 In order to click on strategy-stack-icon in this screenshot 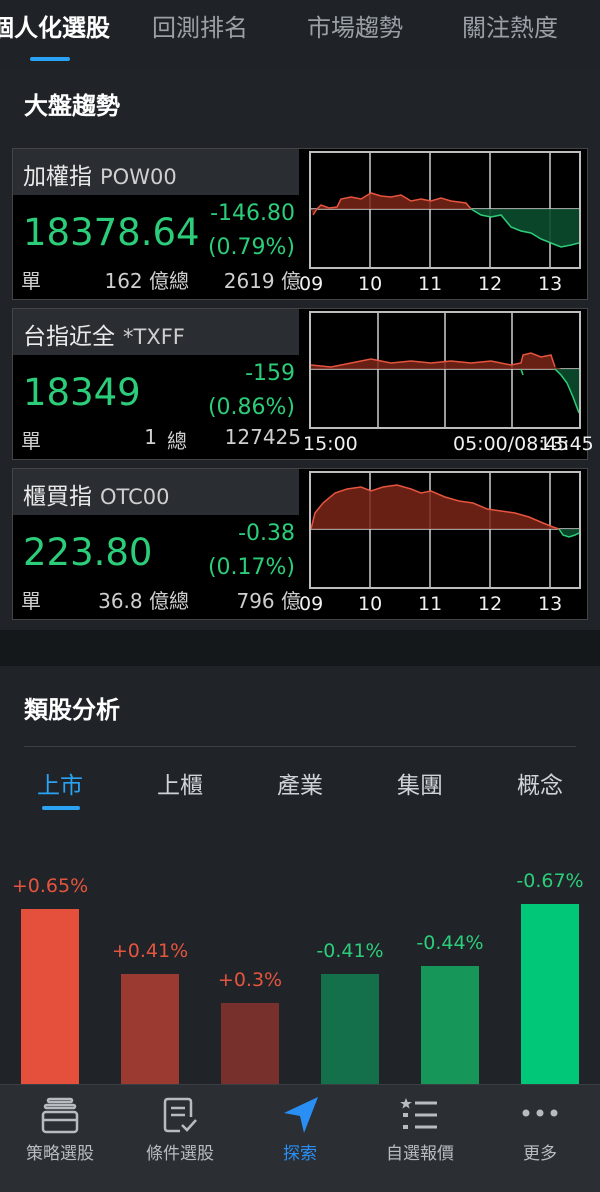, I will do `click(60, 1115)`.